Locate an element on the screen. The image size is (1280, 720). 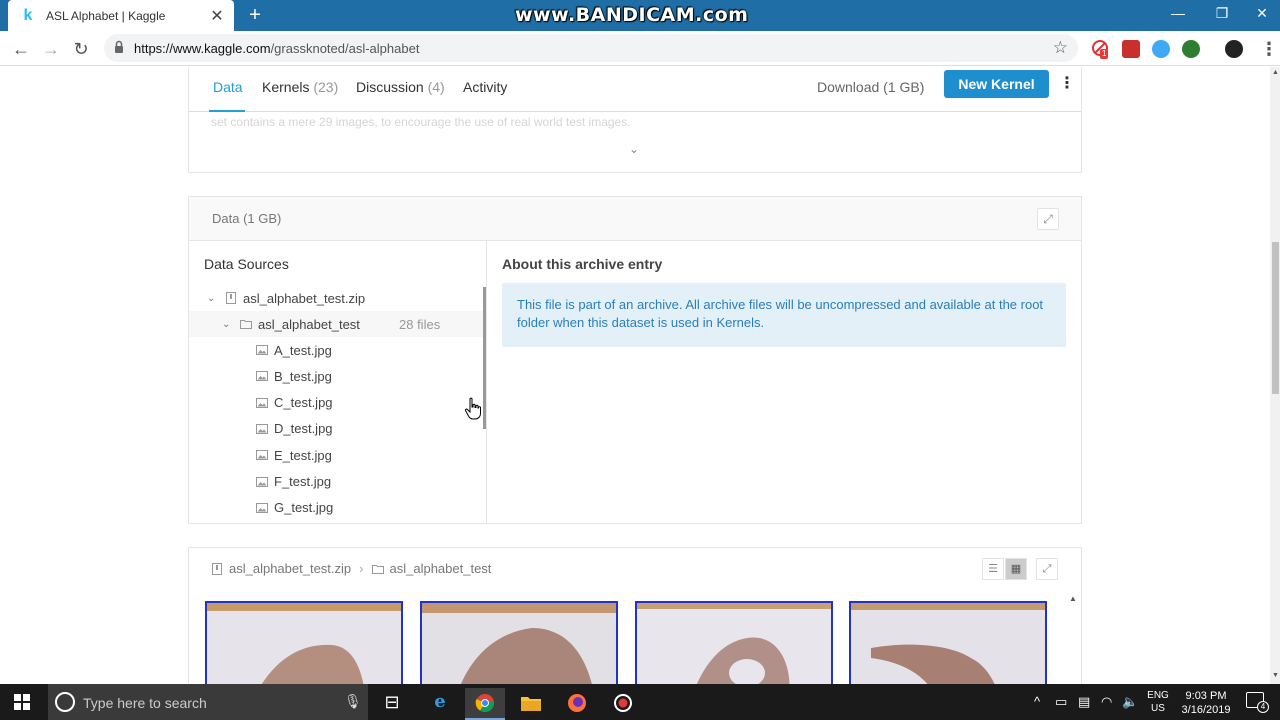
page-scrollbar: ▲ ▼ is located at coordinates (1275, 375).